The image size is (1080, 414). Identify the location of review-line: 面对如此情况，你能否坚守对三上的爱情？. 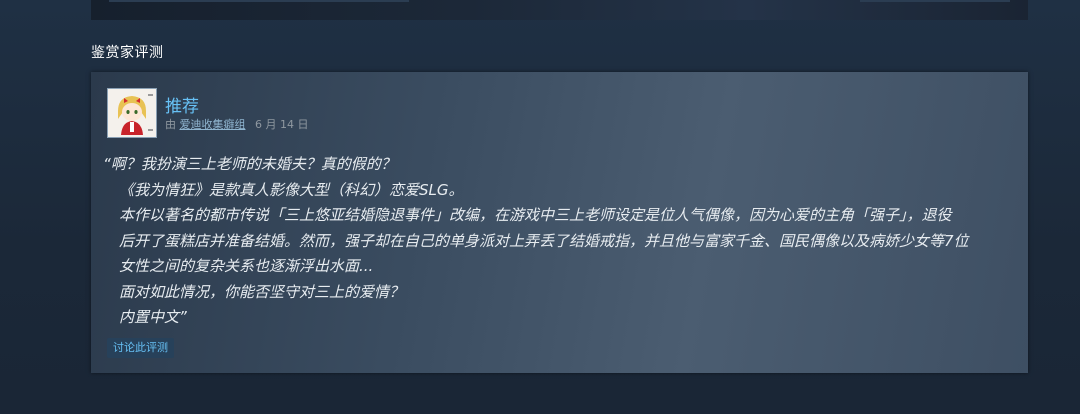
(262, 291).